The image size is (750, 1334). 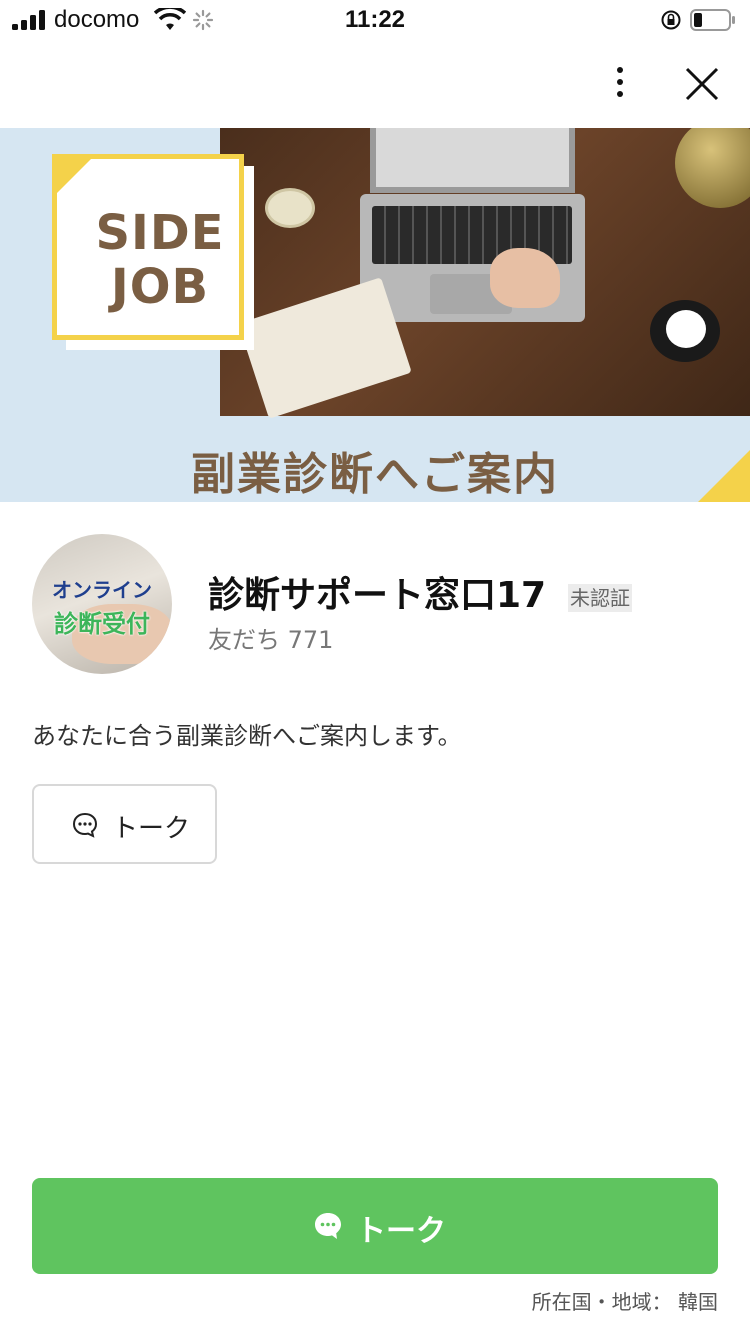 I want to click on side-job-text: SIDE JOB, so click(x=160, y=260).